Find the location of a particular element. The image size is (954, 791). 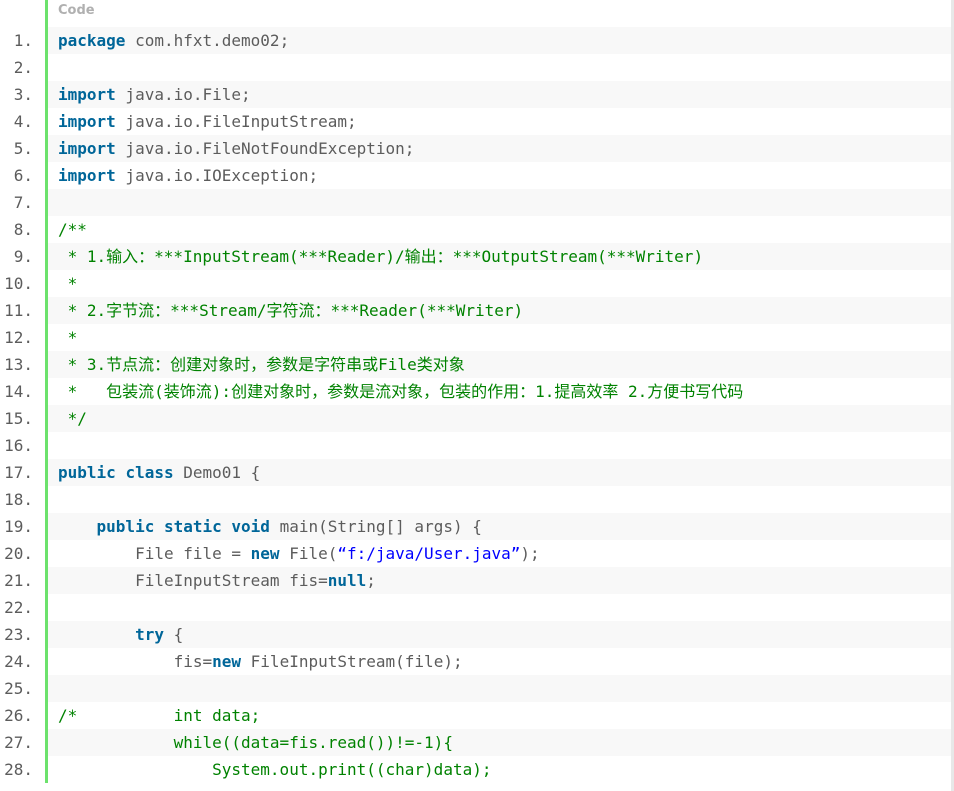

code-line: 12. * is located at coordinates (477, 337).